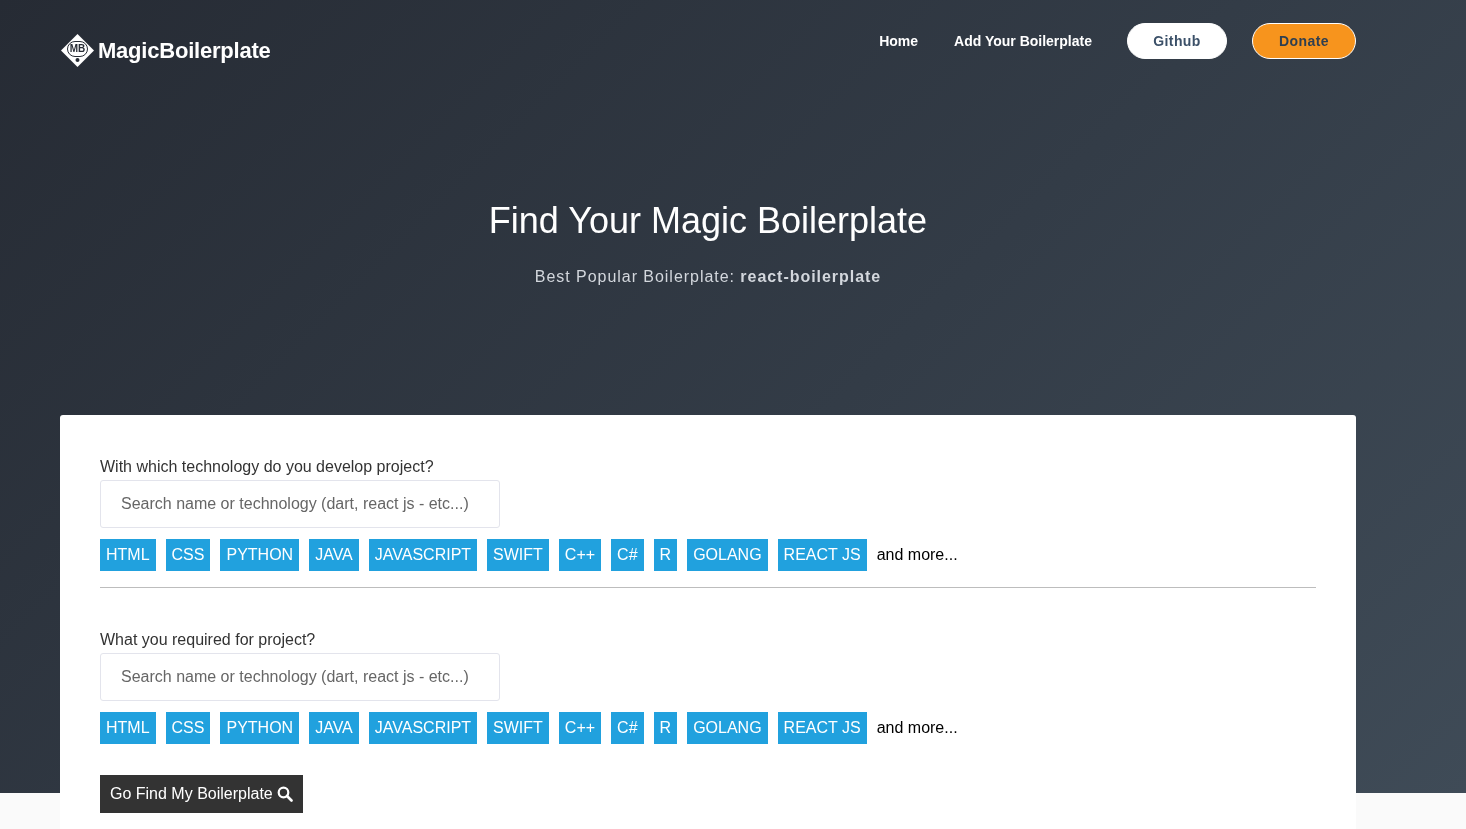 The width and height of the screenshot is (1466, 829). What do you see at coordinates (201, 794) in the screenshot?
I see `find-button: Go Find My Boilerplate` at bounding box center [201, 794].